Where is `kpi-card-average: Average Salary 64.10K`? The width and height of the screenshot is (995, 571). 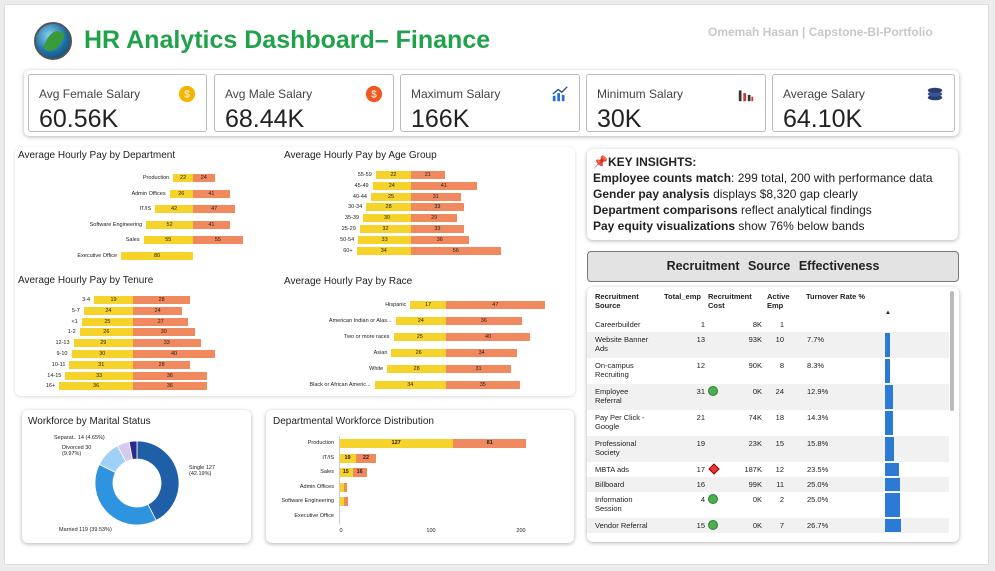
kpi-card-average: Average Salary 64.10K is located at coordinates (863, 103).